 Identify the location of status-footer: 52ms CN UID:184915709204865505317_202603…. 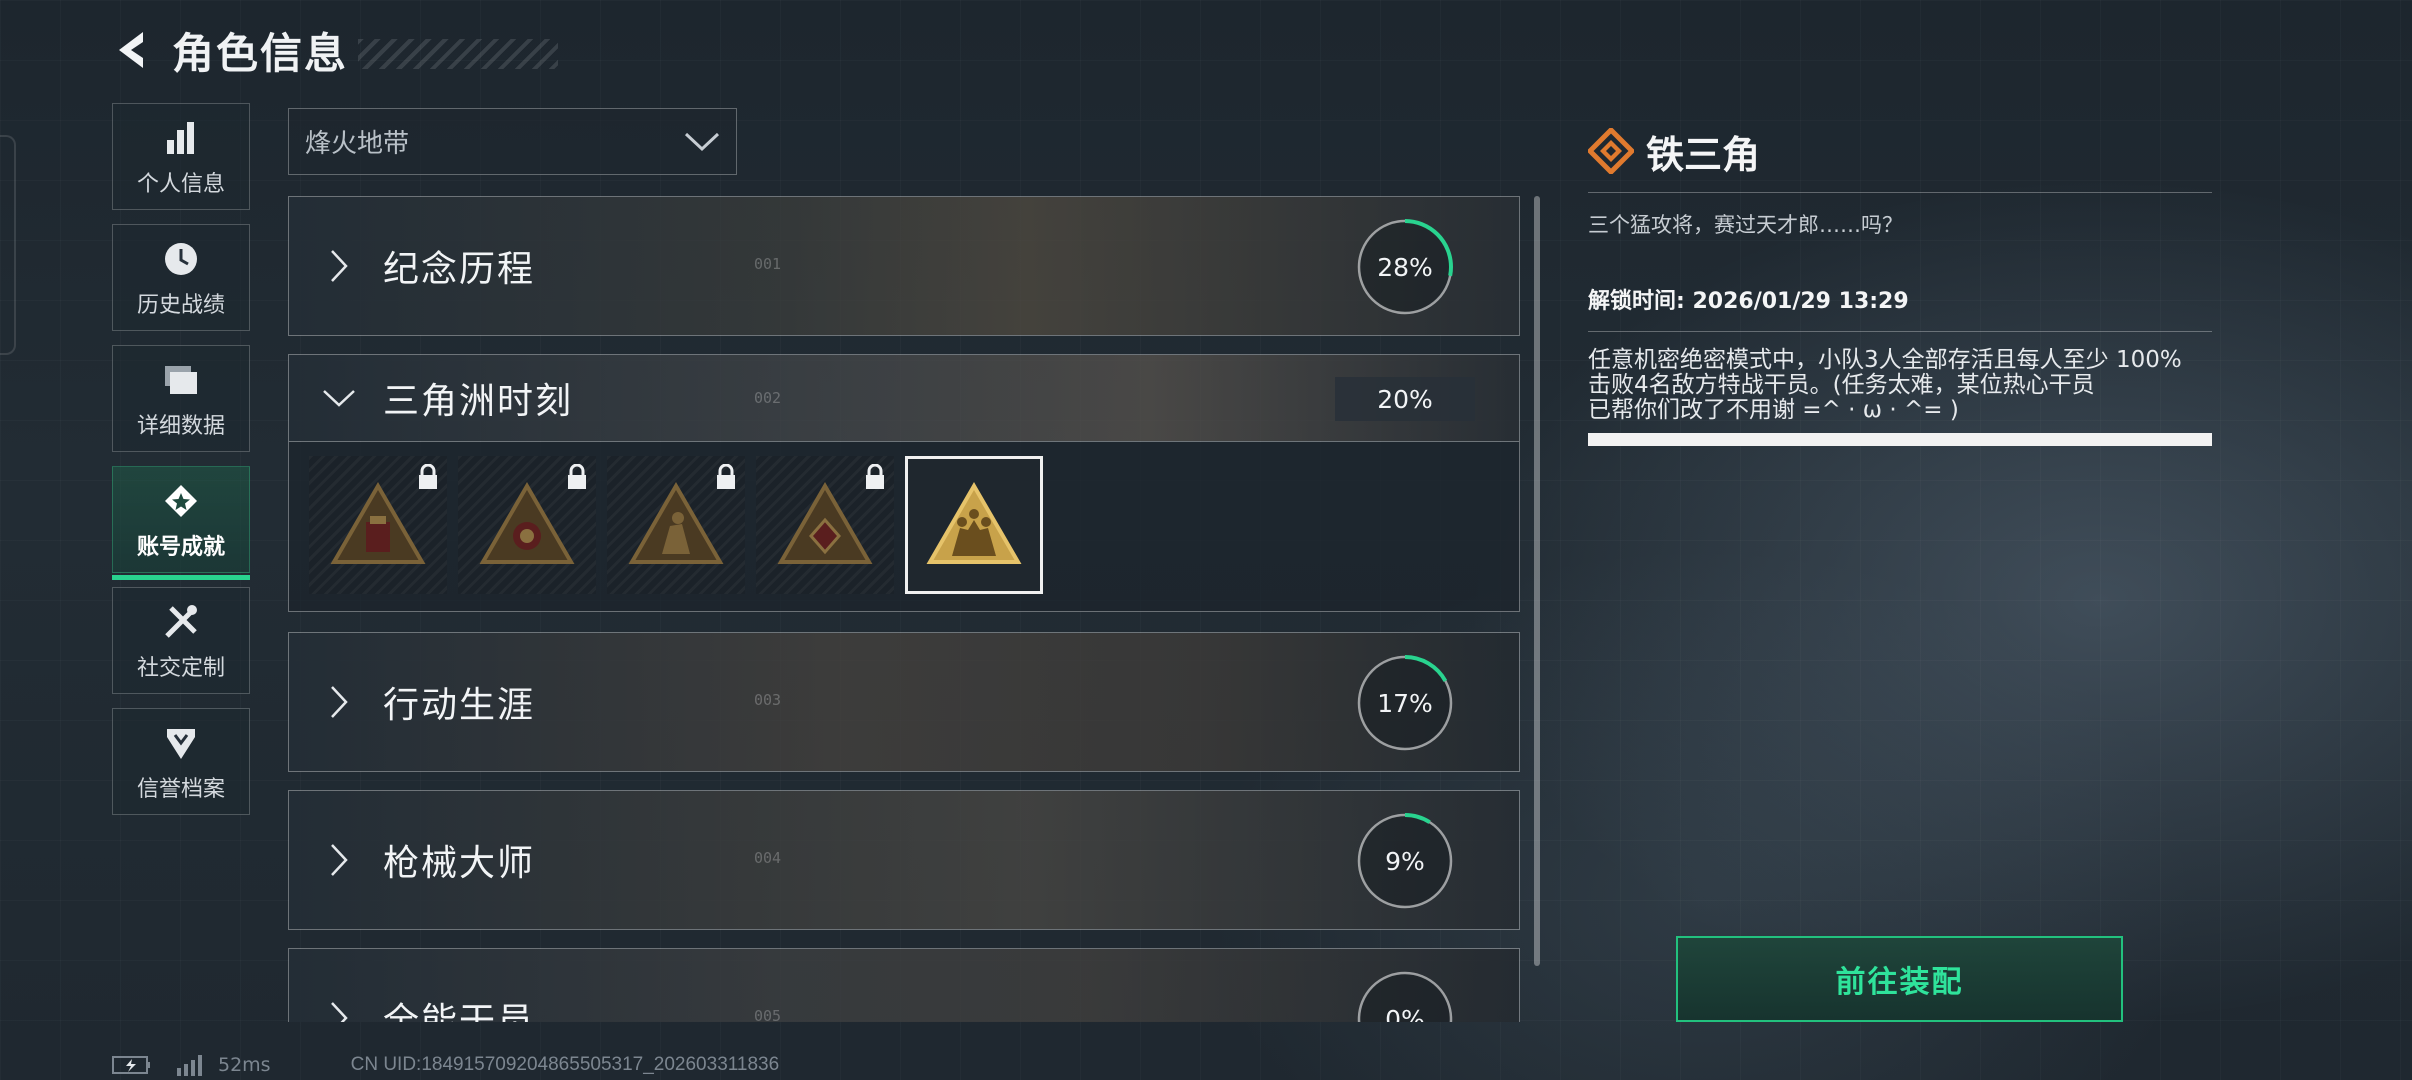
(445, 1065).